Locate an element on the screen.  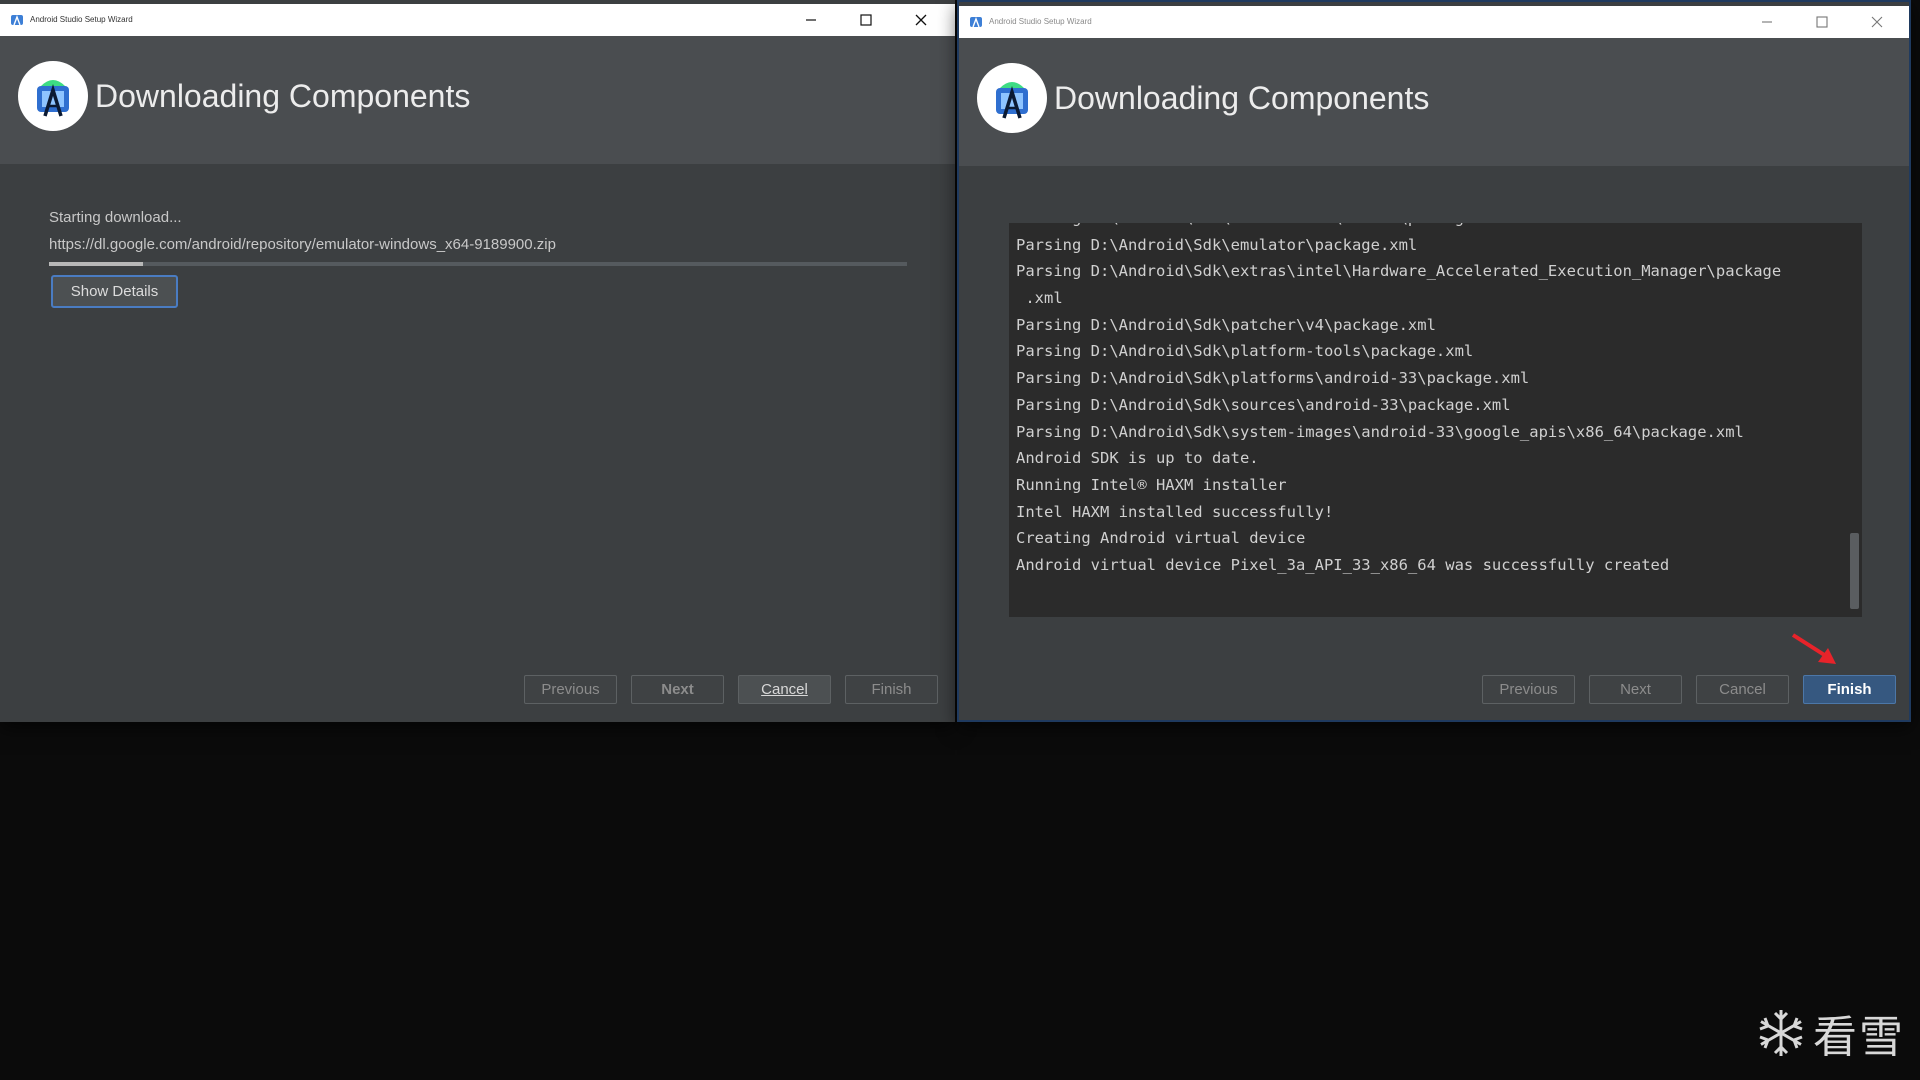
console-line: Android SDK is up to date. is located at coordinates (1137, 458).